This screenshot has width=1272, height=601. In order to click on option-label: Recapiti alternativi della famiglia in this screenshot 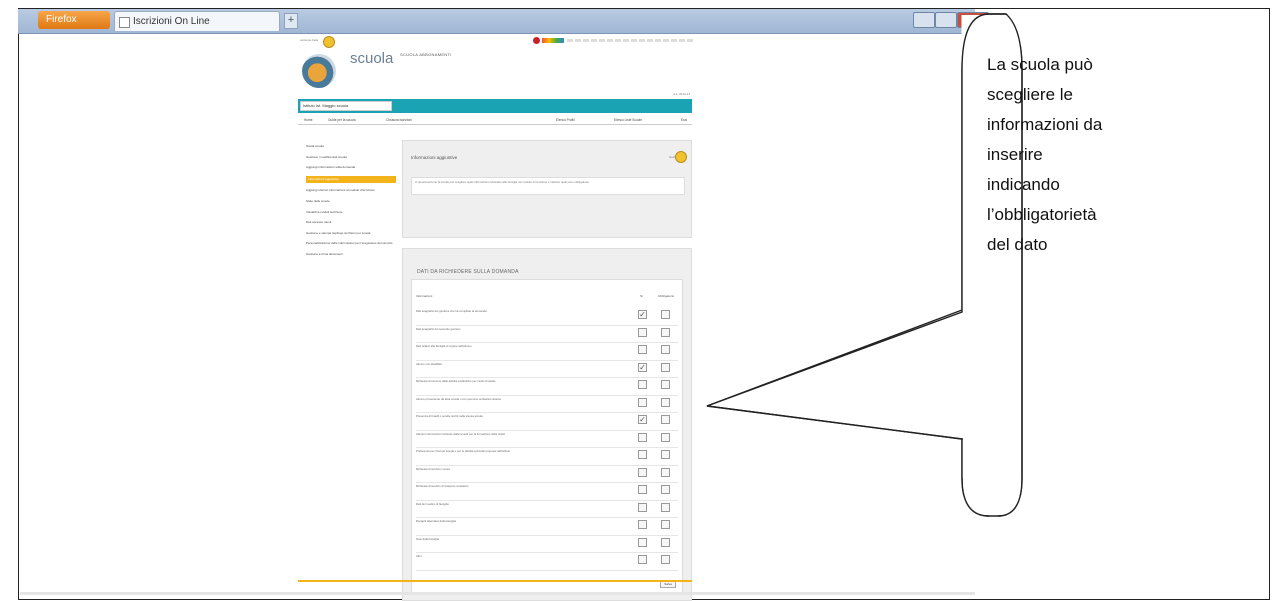, I will do `click(436, 521)`.